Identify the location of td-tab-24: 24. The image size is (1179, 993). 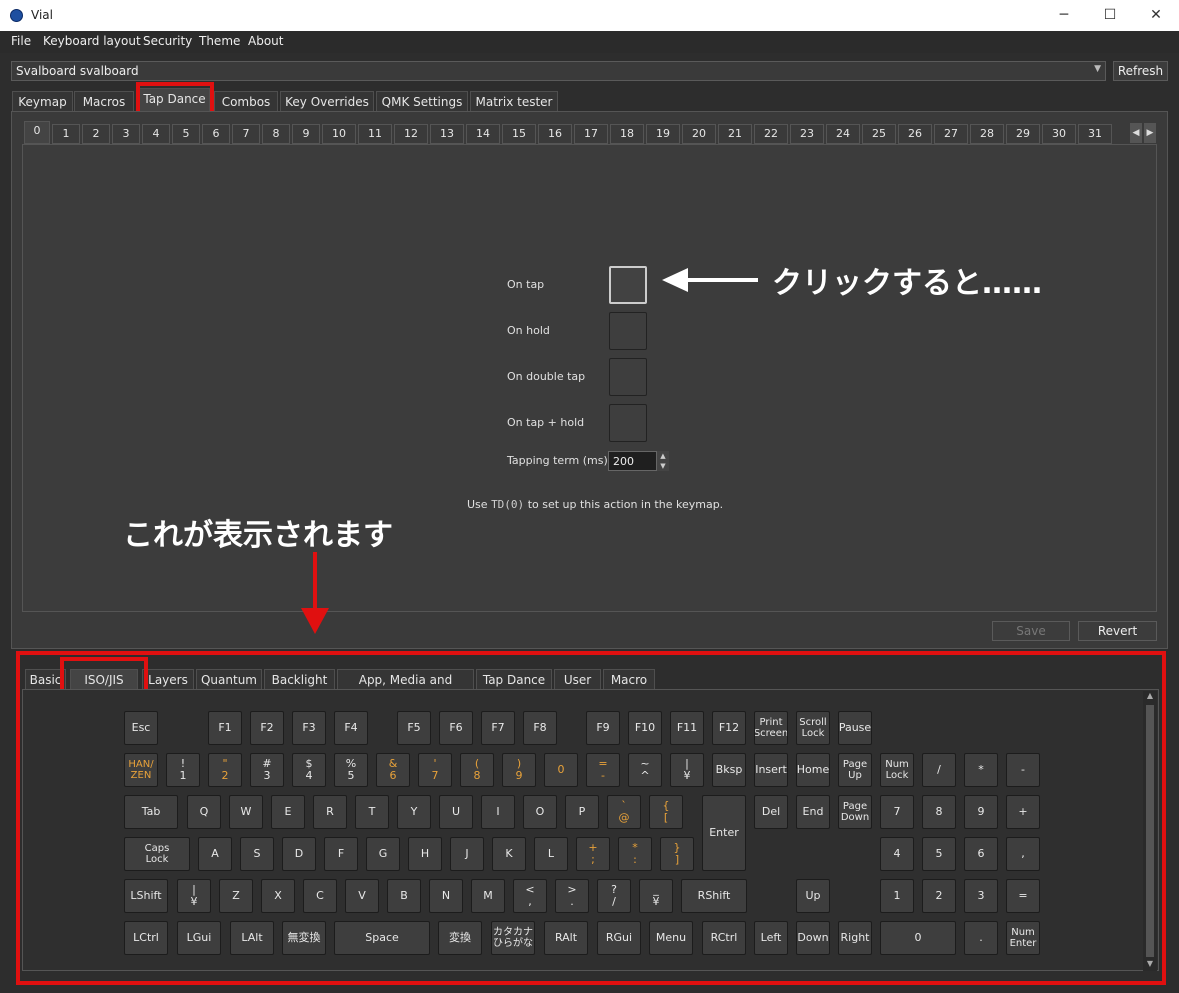
(843, 134).